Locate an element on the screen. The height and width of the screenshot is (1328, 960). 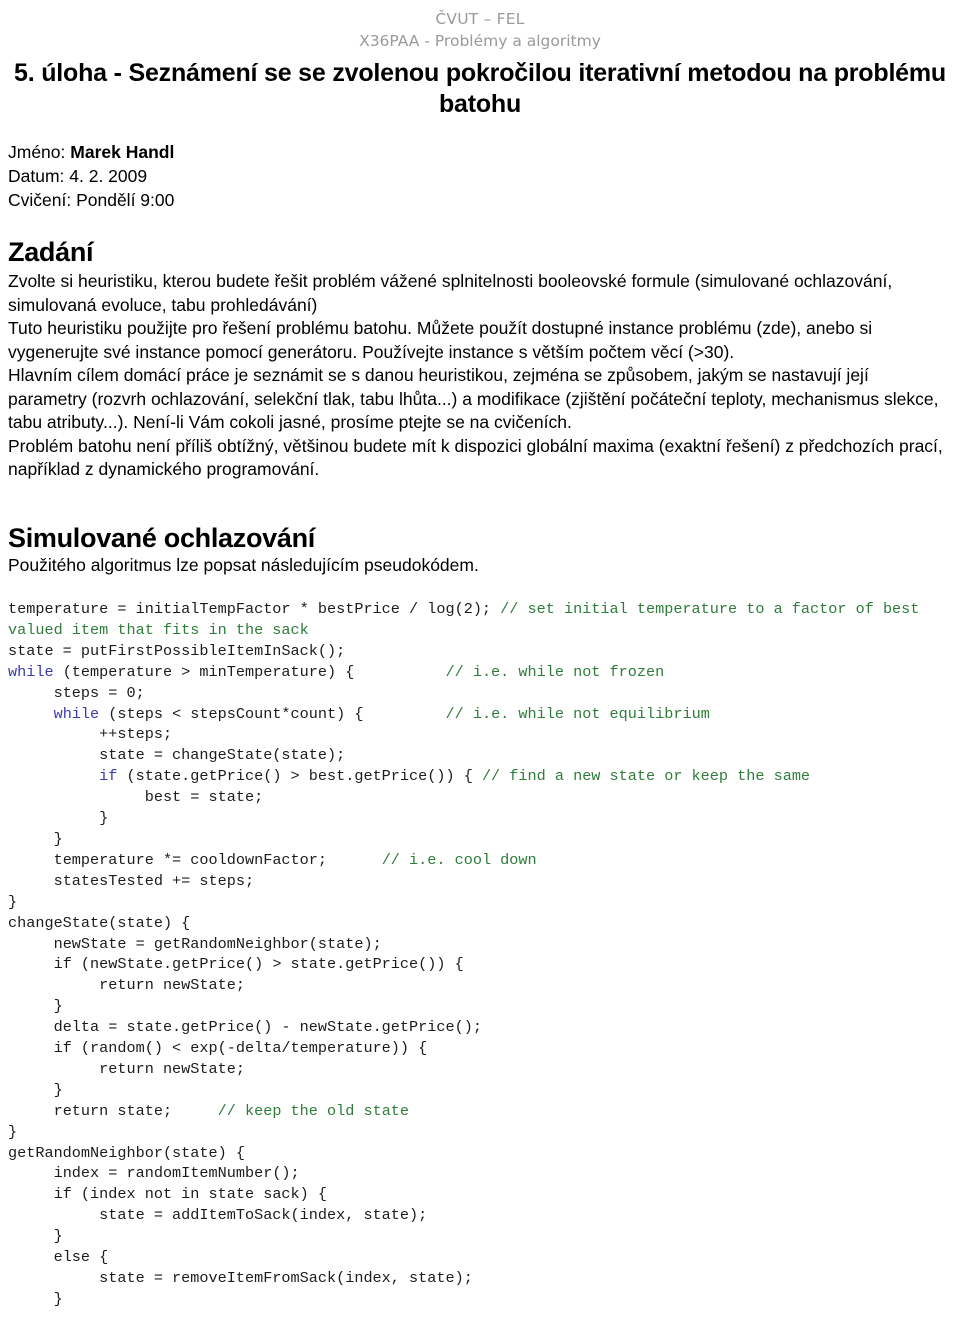
pseudocode-comment: // i.e. while not equilibrium is located at coordinates (577, 713).